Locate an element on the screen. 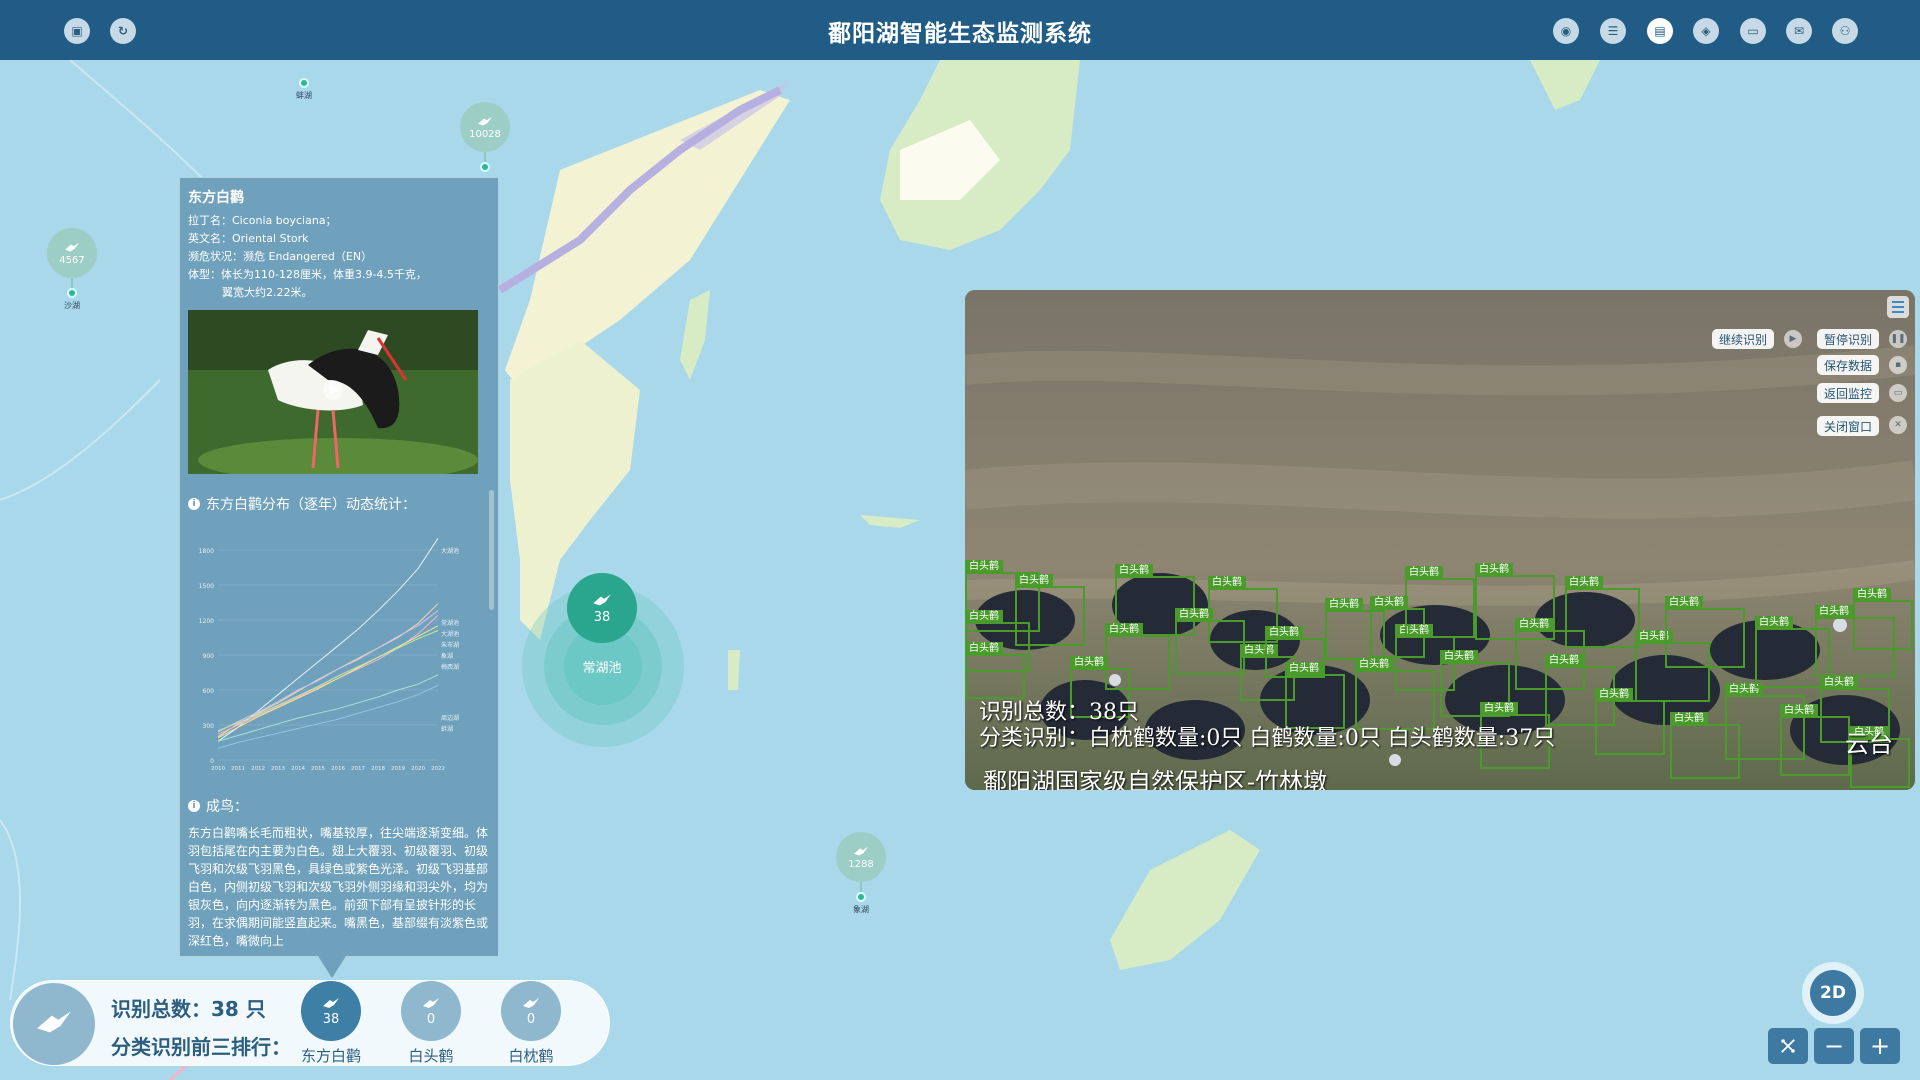 The width and height of the screenshot is (1920, 1080). x-tick-label: 2011 is located at coordinates (238, 769).